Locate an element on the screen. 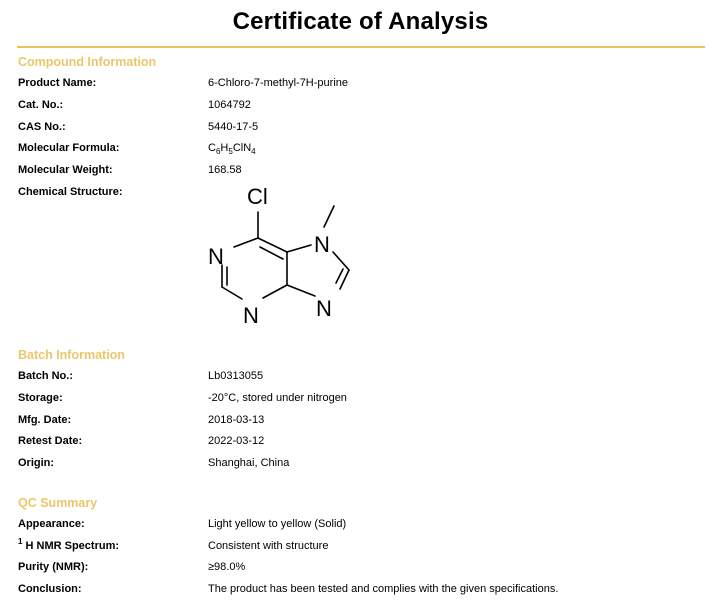 The image size is (721, 605). purity-value: ≥98.0% is located at coordinates (227, 567).